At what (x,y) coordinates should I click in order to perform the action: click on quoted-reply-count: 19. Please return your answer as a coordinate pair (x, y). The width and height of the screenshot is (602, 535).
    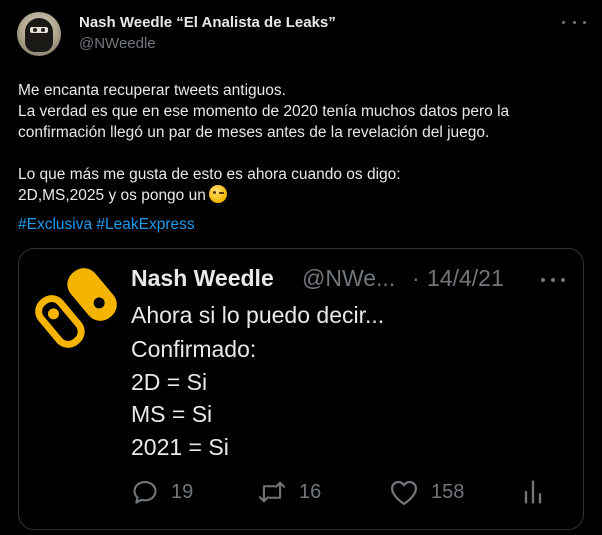
    Looking at the image, I should click on (162, 492).